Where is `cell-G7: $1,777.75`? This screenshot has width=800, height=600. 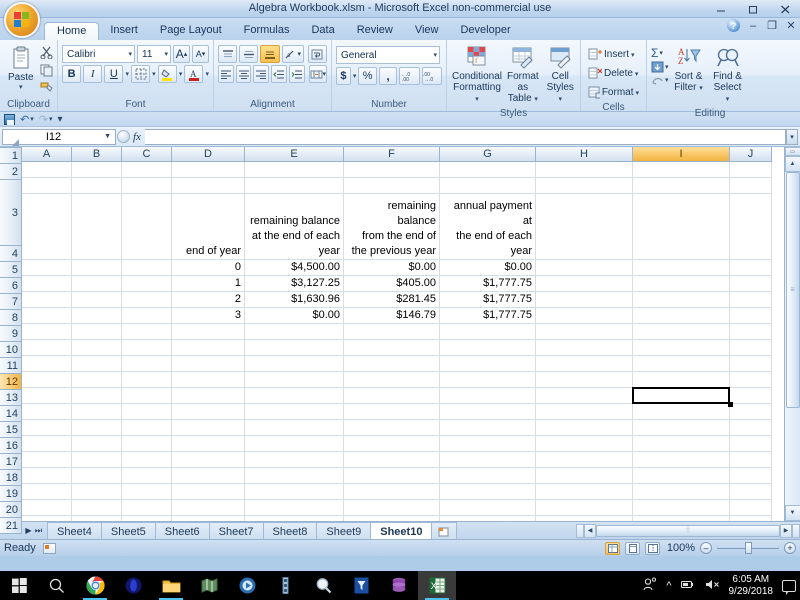
cell-G7: $1,777.75 is located at coordinates (488, 316).